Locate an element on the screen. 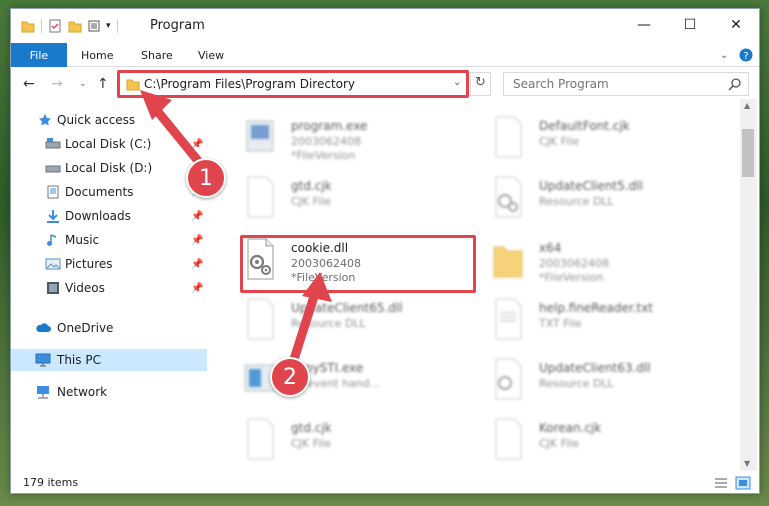  status-bar: 179 items is located at coordinates (385, 482).